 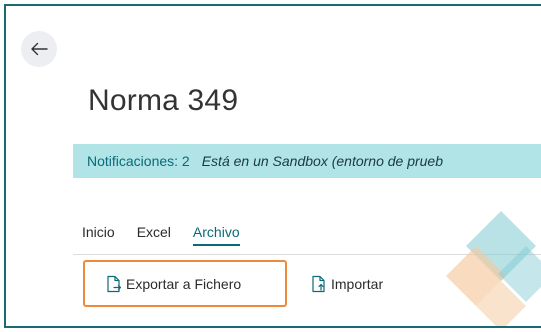 I want to click on back-button, so click(x=39, y=49).